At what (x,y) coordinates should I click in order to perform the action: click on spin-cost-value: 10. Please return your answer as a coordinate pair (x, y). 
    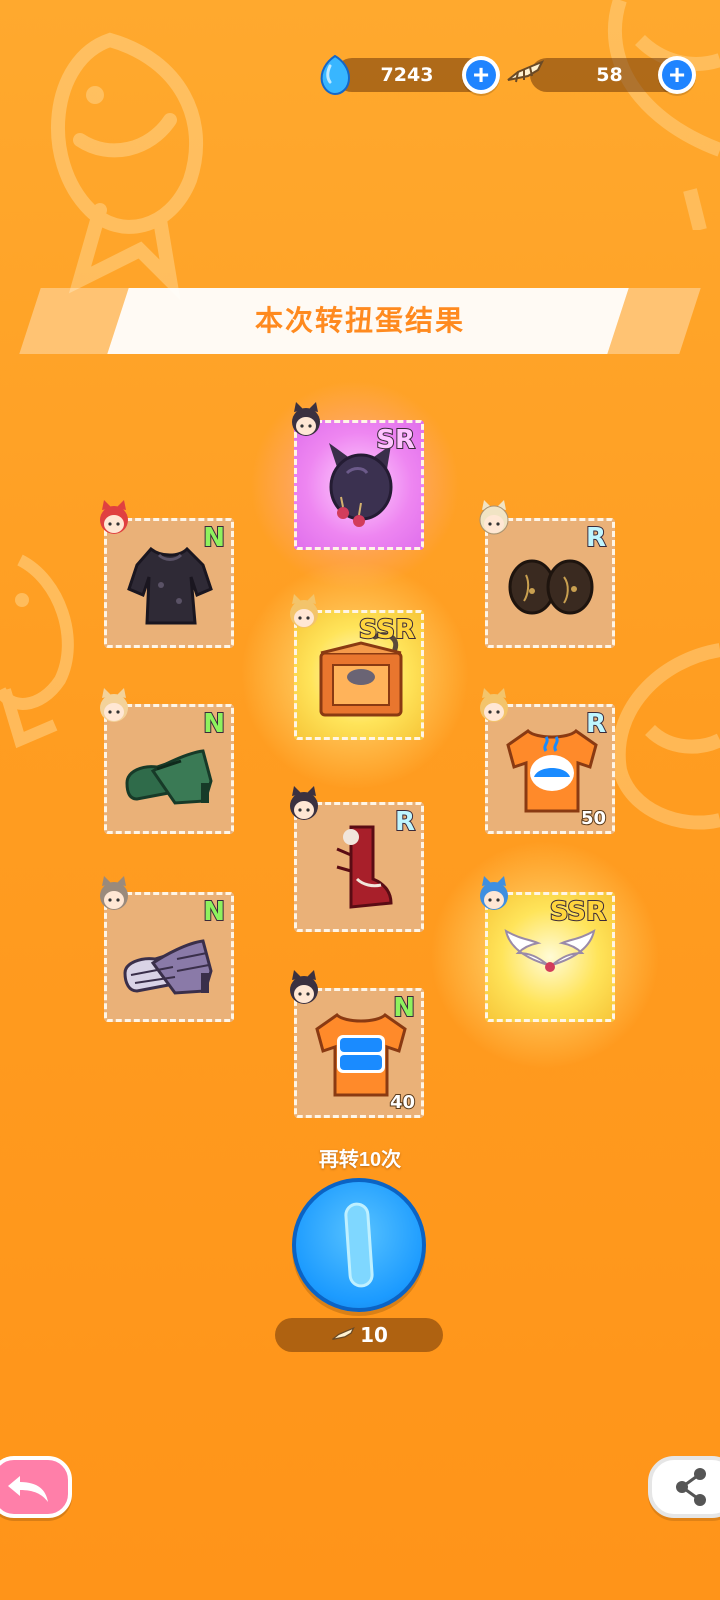
    Looking at the image, I should click on (374, 1335).